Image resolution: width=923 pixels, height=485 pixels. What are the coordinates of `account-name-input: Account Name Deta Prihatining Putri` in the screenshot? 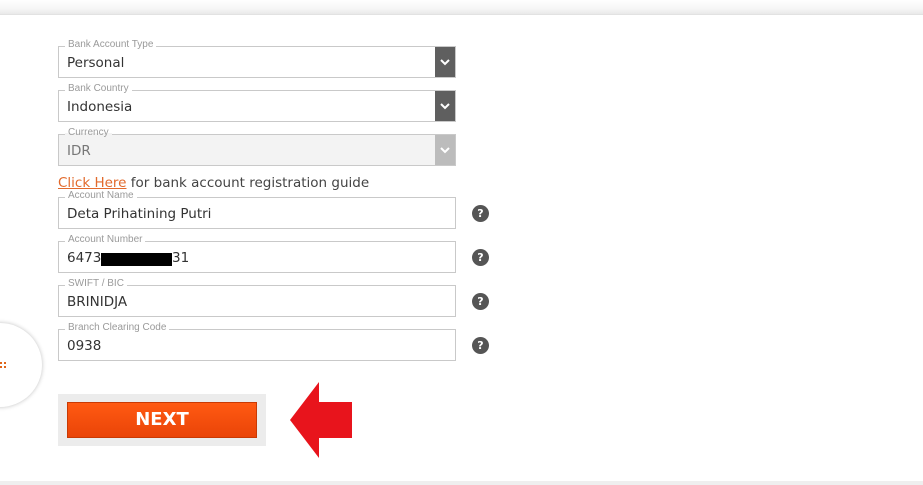 It's located at (257, 209).